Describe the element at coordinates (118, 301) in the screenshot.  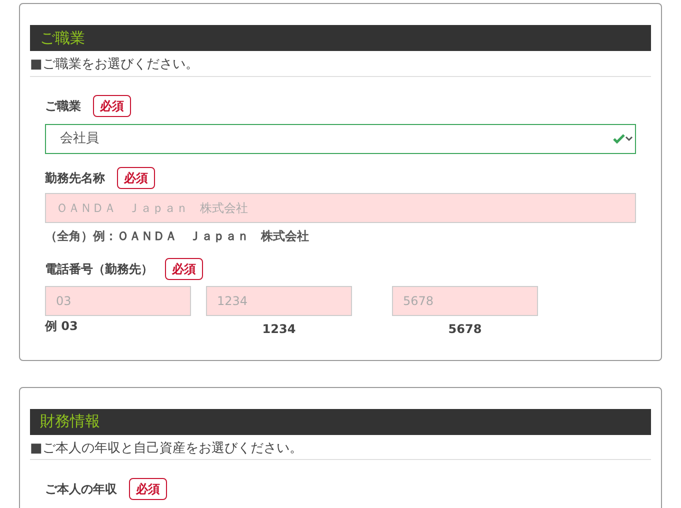
I see `phone-field: 03` at that location.